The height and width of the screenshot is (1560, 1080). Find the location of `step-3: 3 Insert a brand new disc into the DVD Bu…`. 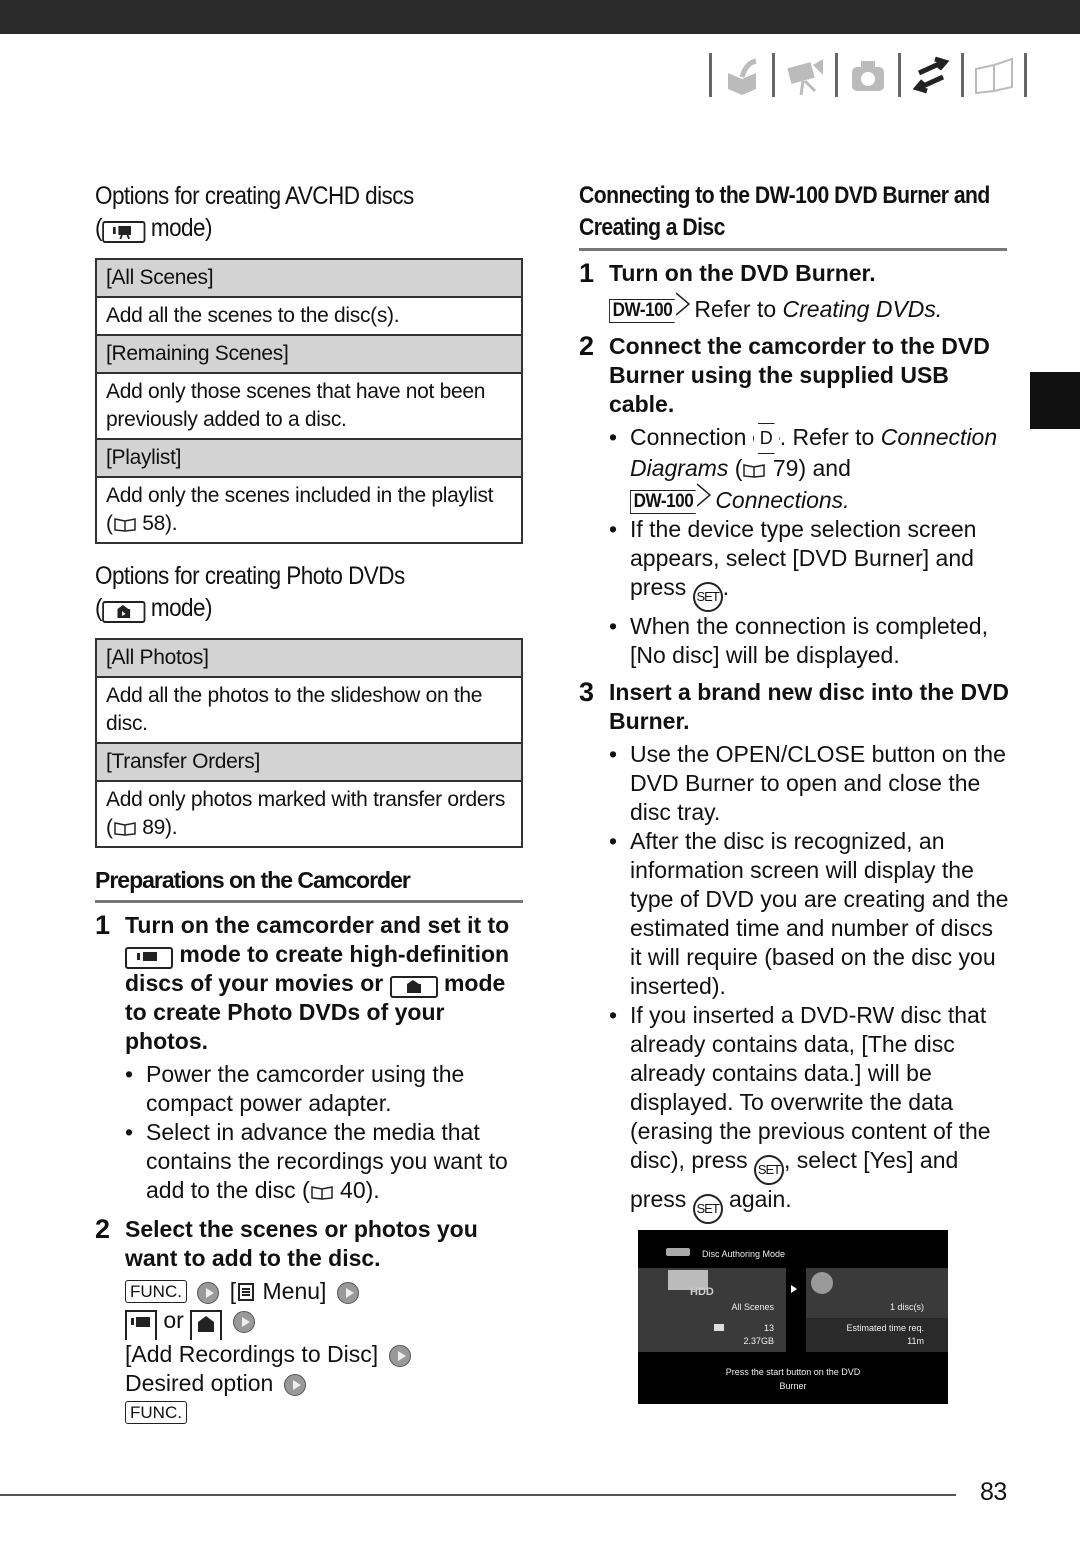

step-3: 3 Insert a brand new disc into the DVD Bu… is located at coordinates (794, 706).